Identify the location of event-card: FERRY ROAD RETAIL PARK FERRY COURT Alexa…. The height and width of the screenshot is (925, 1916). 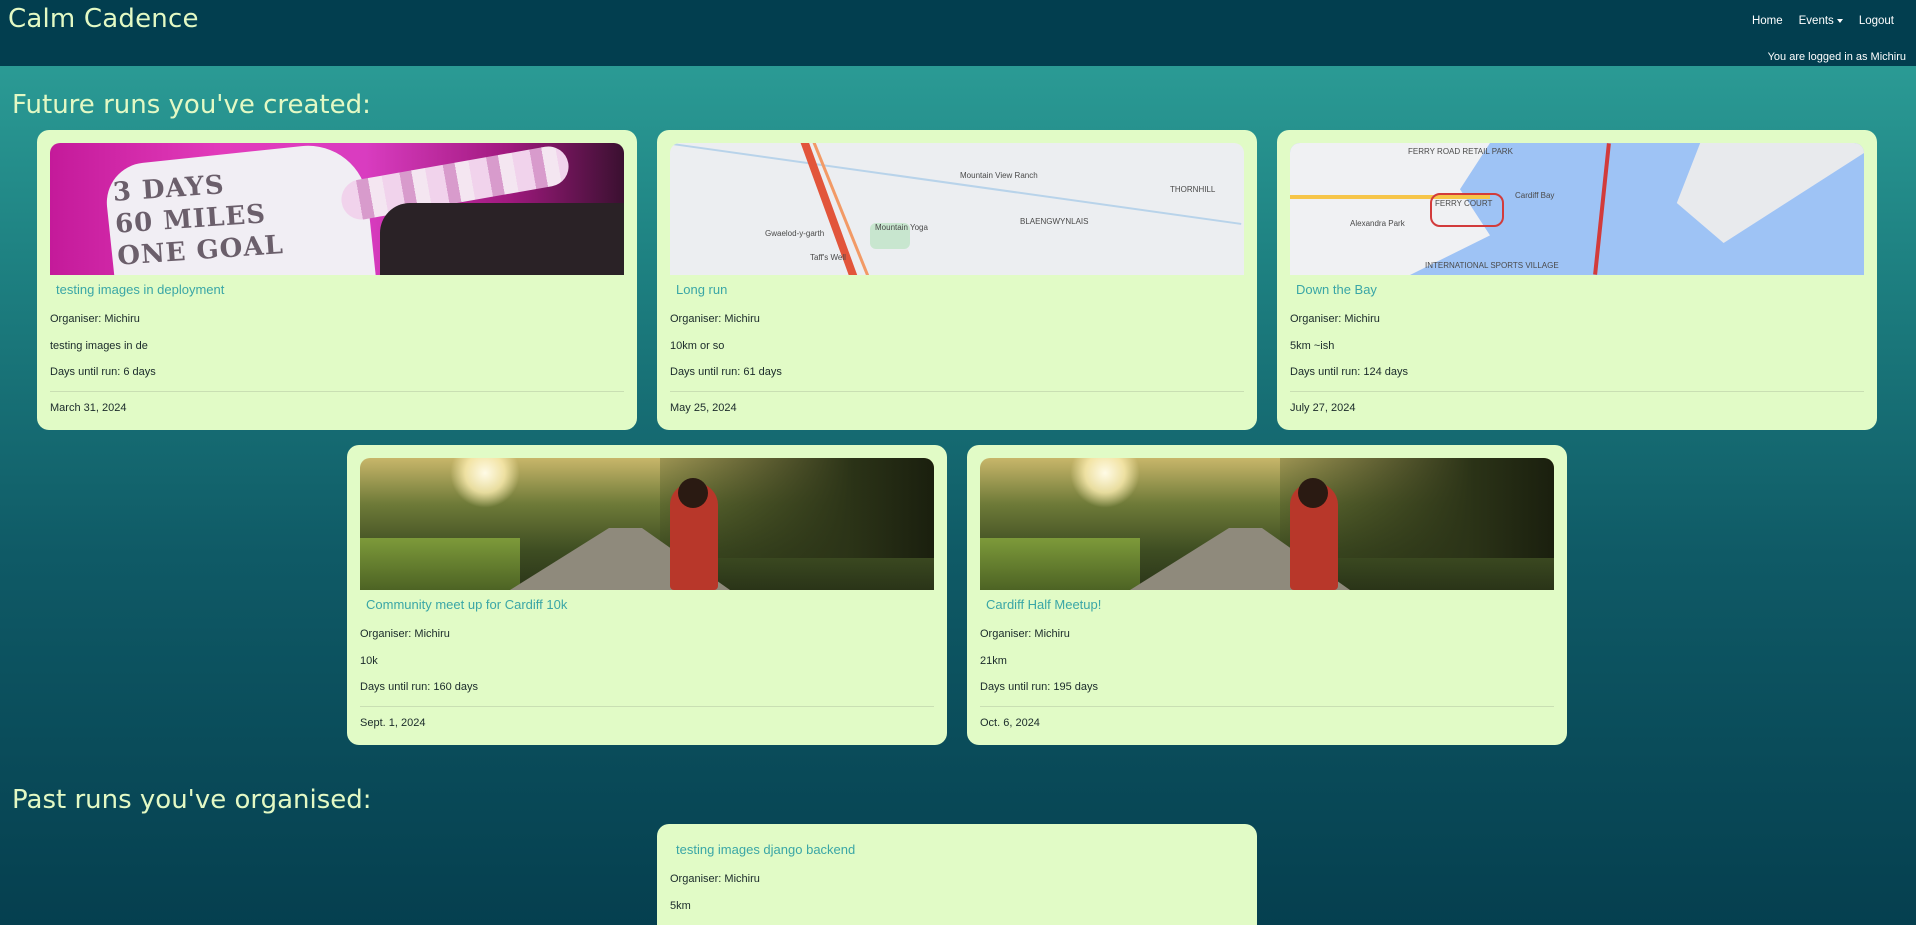
(1577, 280).